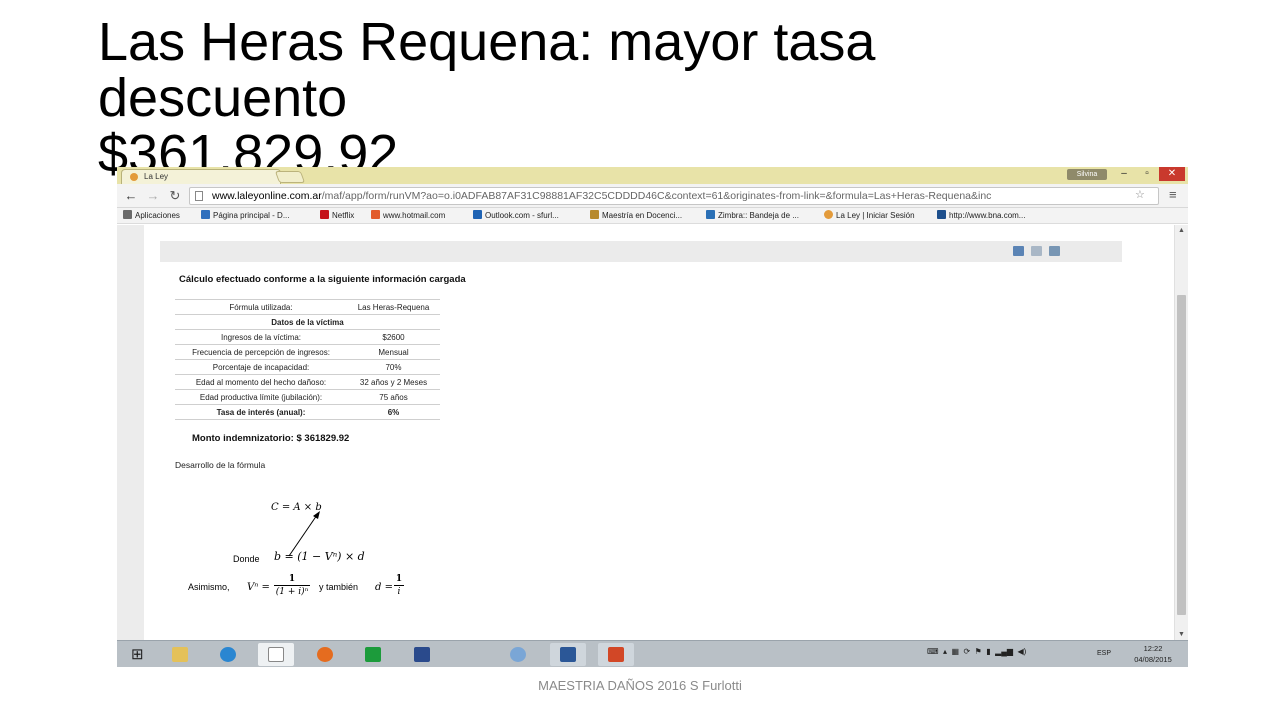 The image size is (1280, 720). I want to click on paint-icon, so click(518, 654).